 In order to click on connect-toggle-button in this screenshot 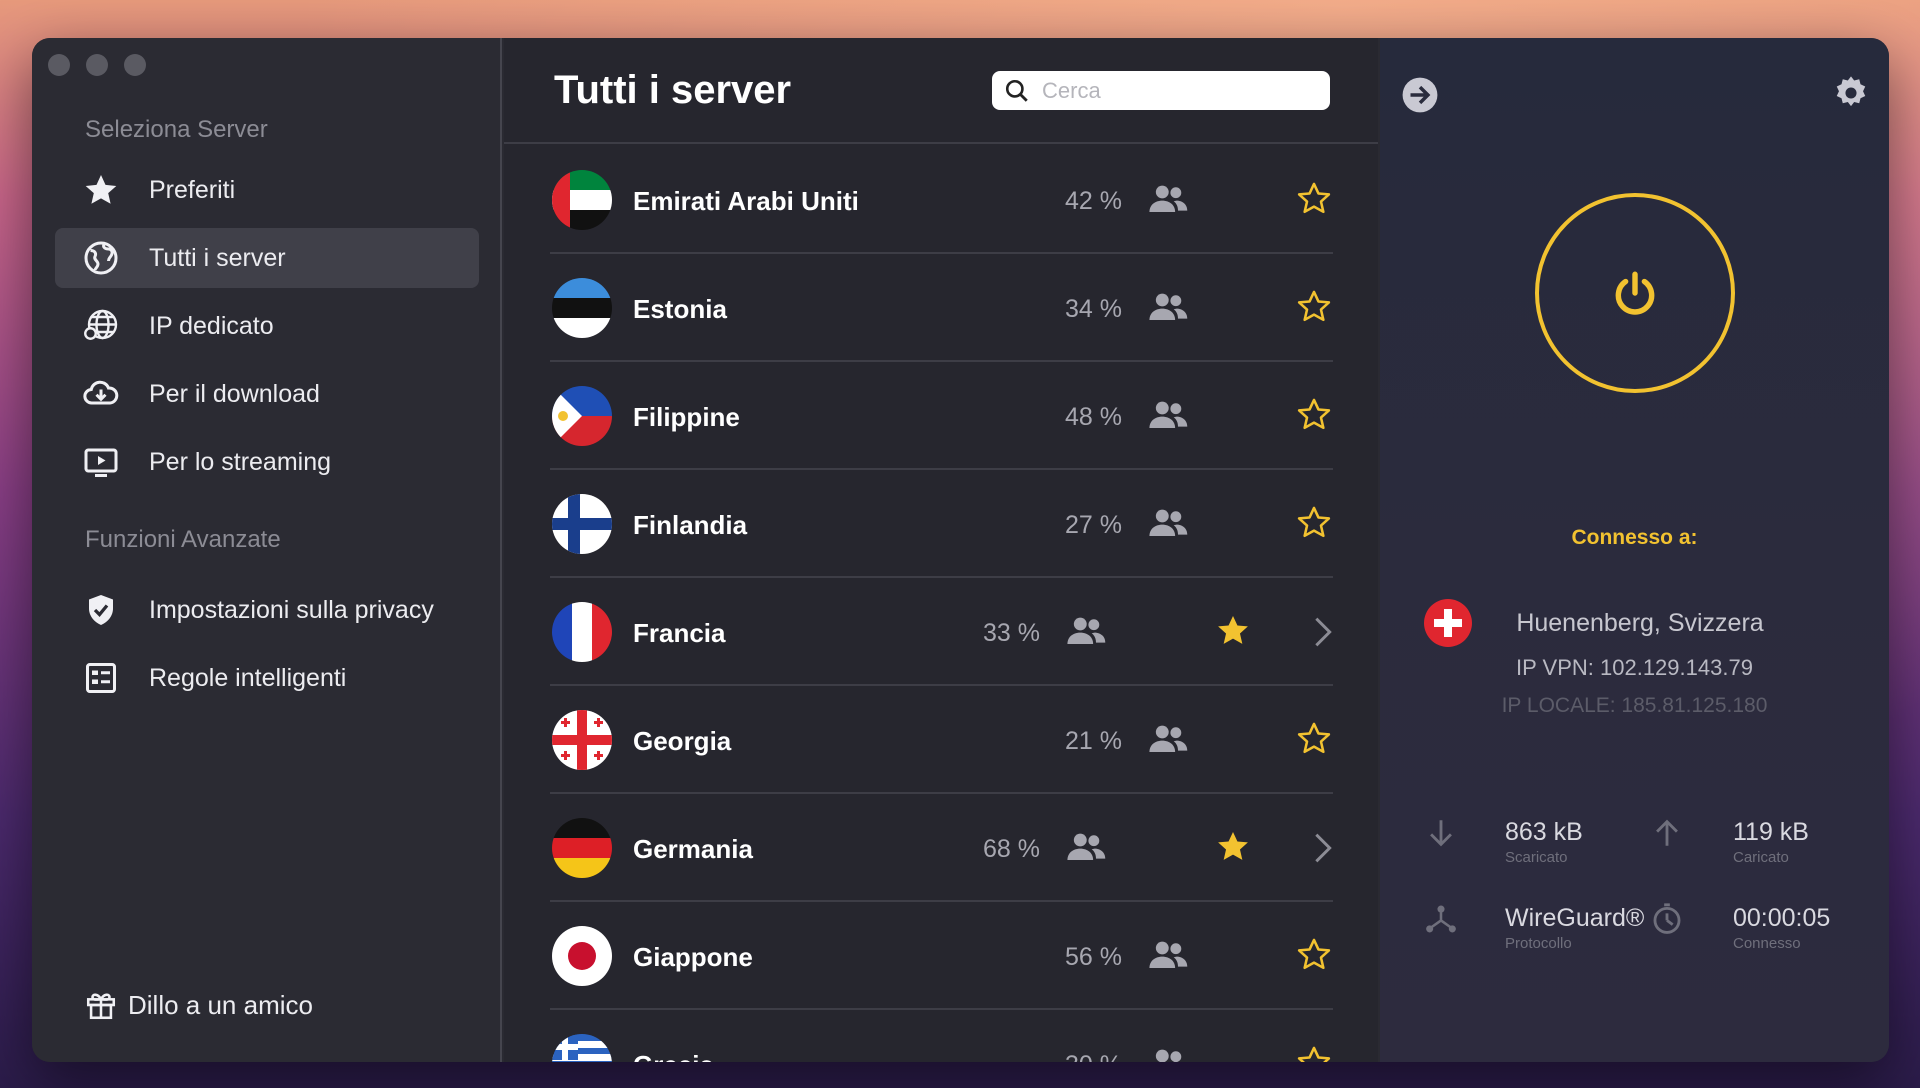, I will do `click(1635, 293)`.